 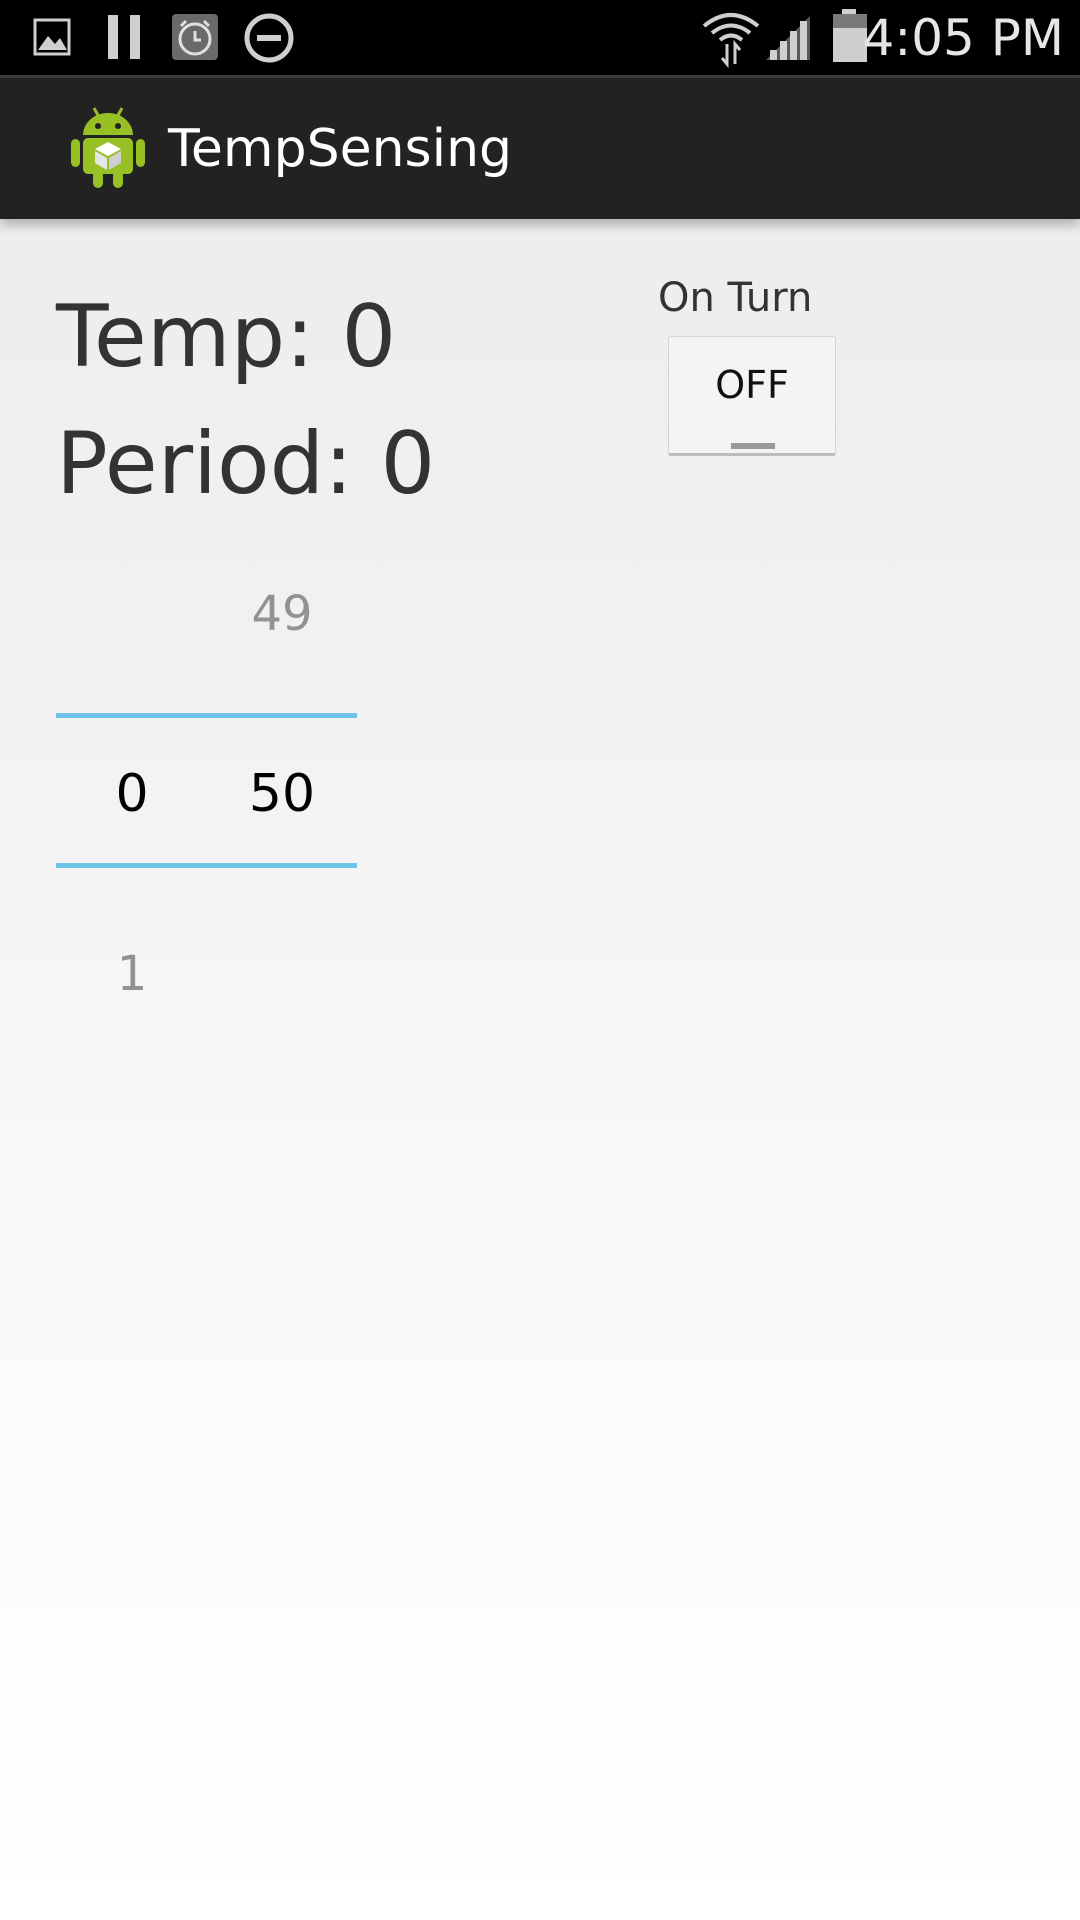 I want to click on right-picker-selected-value: 50, so click(x=282, y=794).